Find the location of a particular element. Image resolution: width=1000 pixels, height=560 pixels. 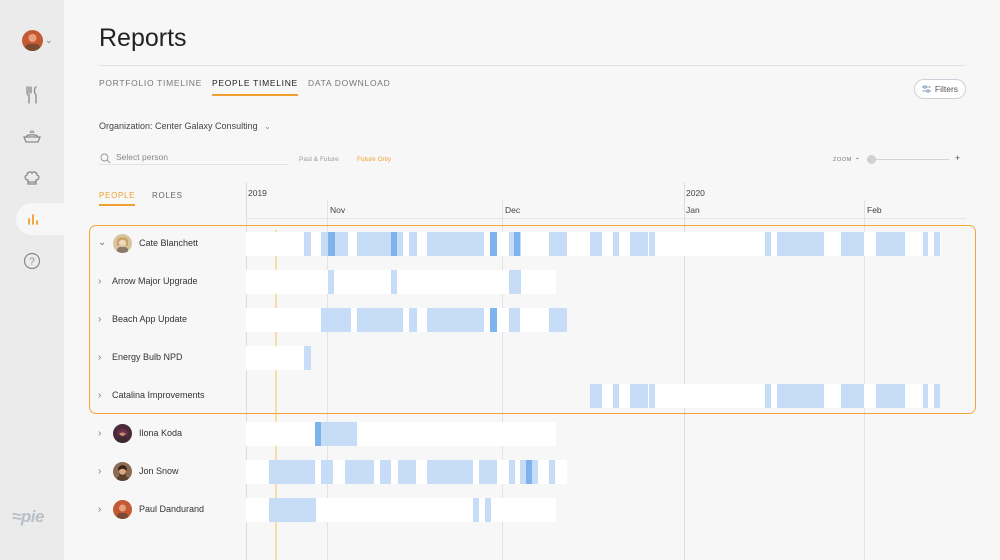

organization-select: Organization: Center Galaxy Consulting ⌄ is located at coordinates (185, 126).